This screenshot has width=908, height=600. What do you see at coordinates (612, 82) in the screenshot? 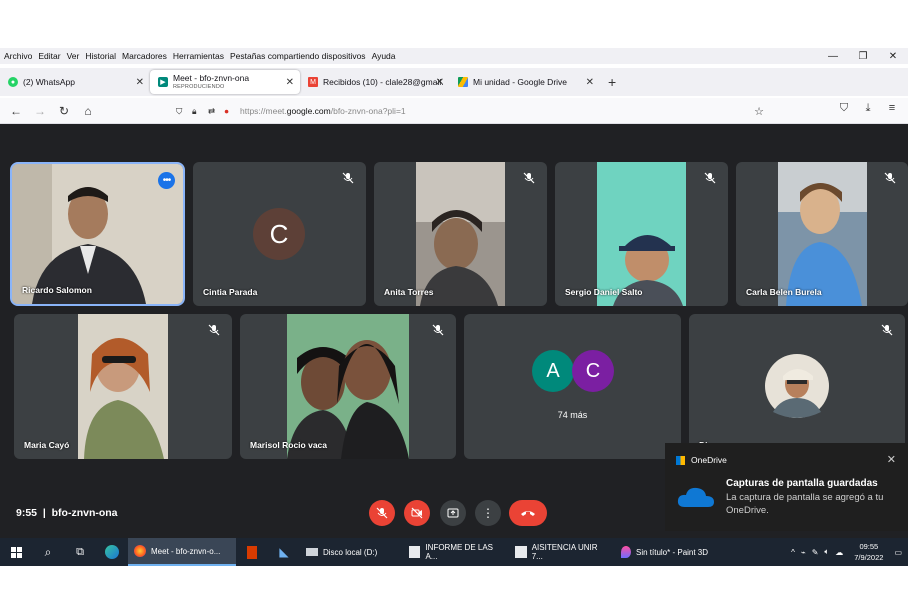
I see `new-tab-button: +` at bounding box center [612, 82].